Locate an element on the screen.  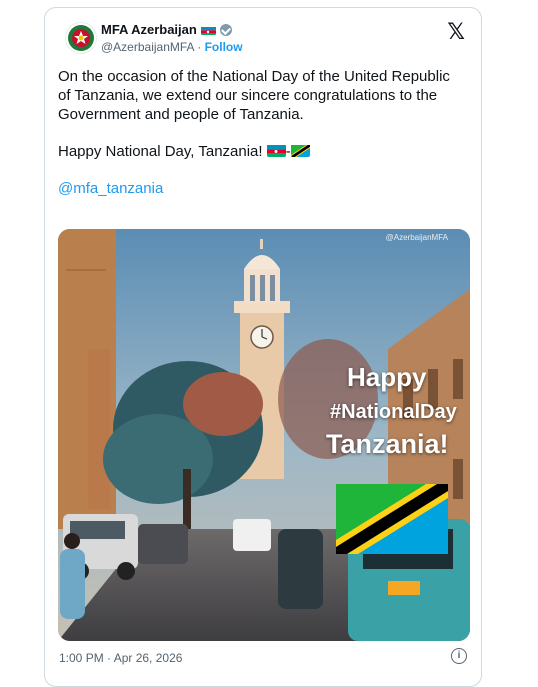
account-name: MFA Azerbaijan is located at coordinates (149, 29).